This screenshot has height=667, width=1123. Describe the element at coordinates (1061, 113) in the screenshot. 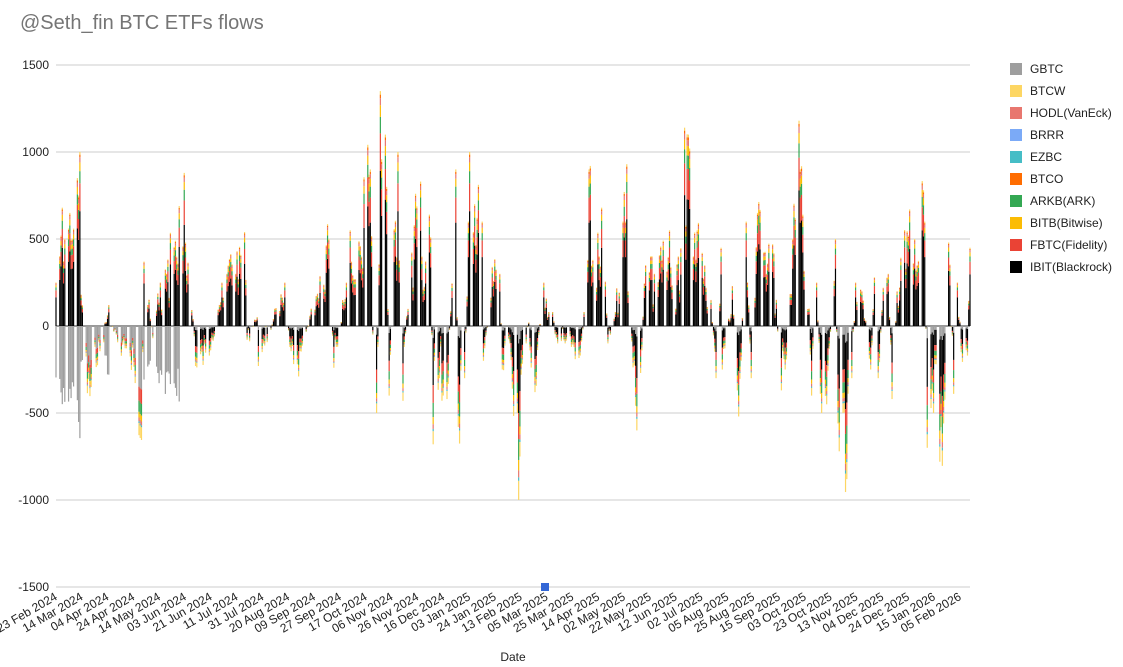

I see `legend-item: HODL(VanEck)` at that location.